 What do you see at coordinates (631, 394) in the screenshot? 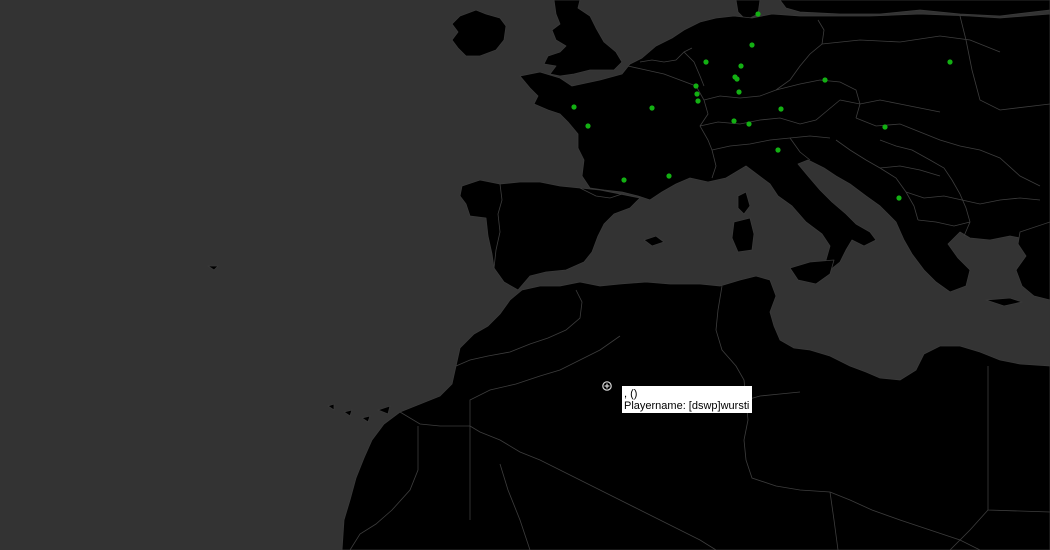
I see `tooltip-location: , ()` at bounding box center [631, 394].